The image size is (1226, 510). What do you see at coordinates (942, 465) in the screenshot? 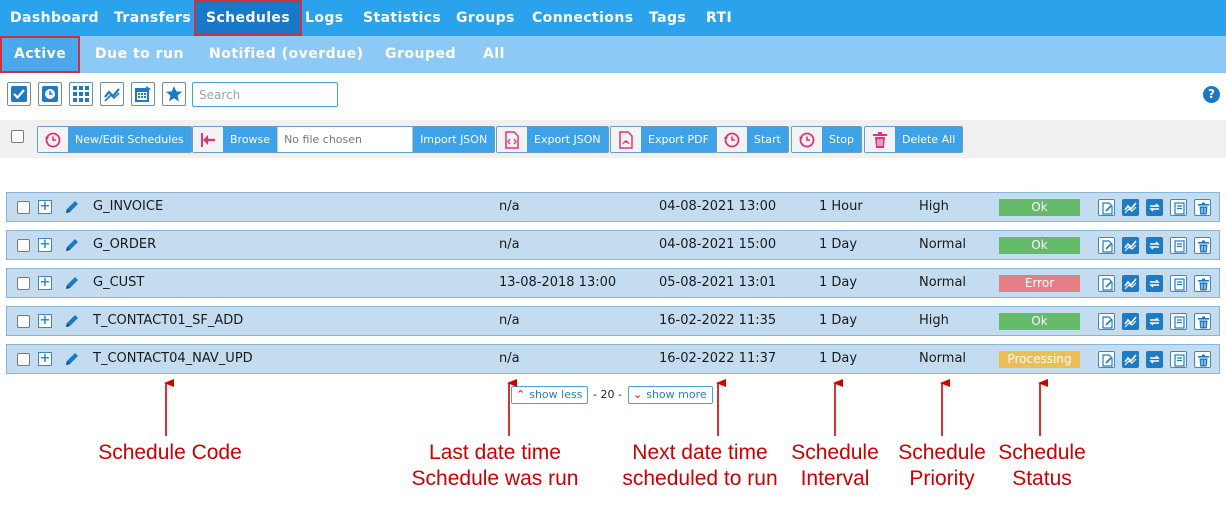
I see `annotation-priority: Schedule Priority` at bounding box center [942, 465].